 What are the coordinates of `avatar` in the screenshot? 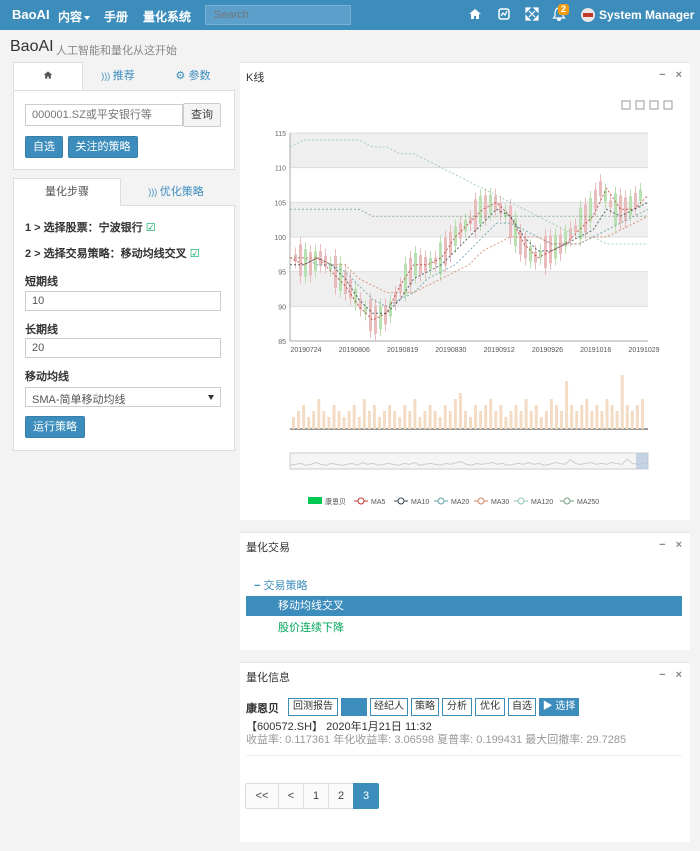 It's located at (588, 15).